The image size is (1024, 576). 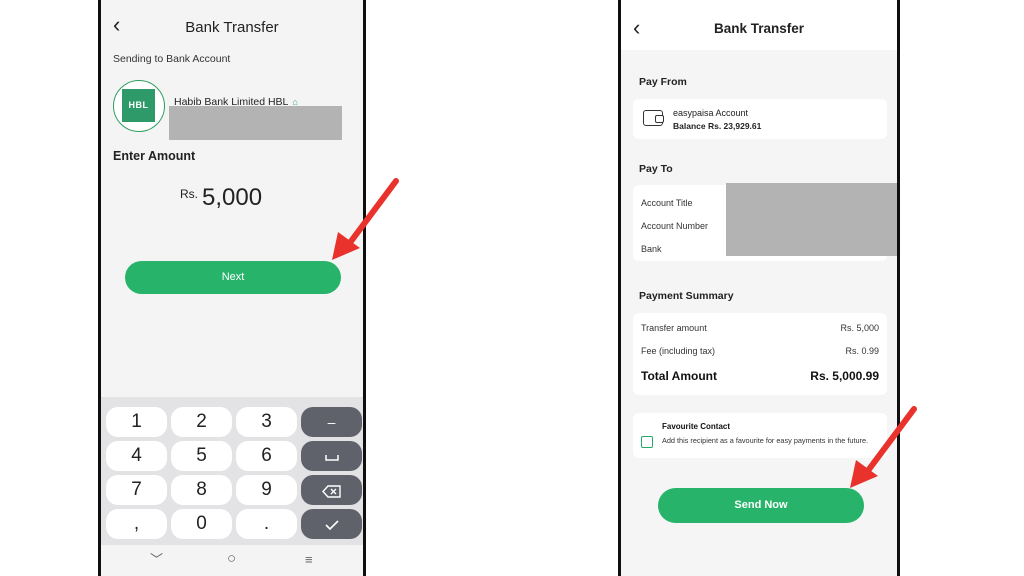 What do you see at coordinates (717, 126) in the screenshot?
I see `account-balance: Balance Rs. 23,929.61` at bounding box center [717, 126].